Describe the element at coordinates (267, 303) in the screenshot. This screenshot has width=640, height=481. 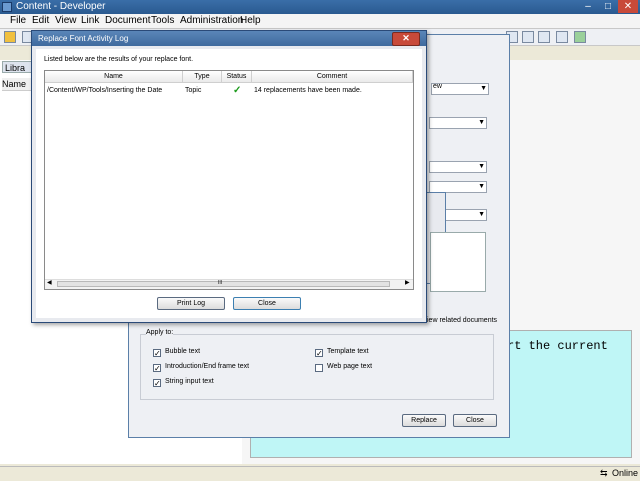
I see `close-button: Close` at that location.